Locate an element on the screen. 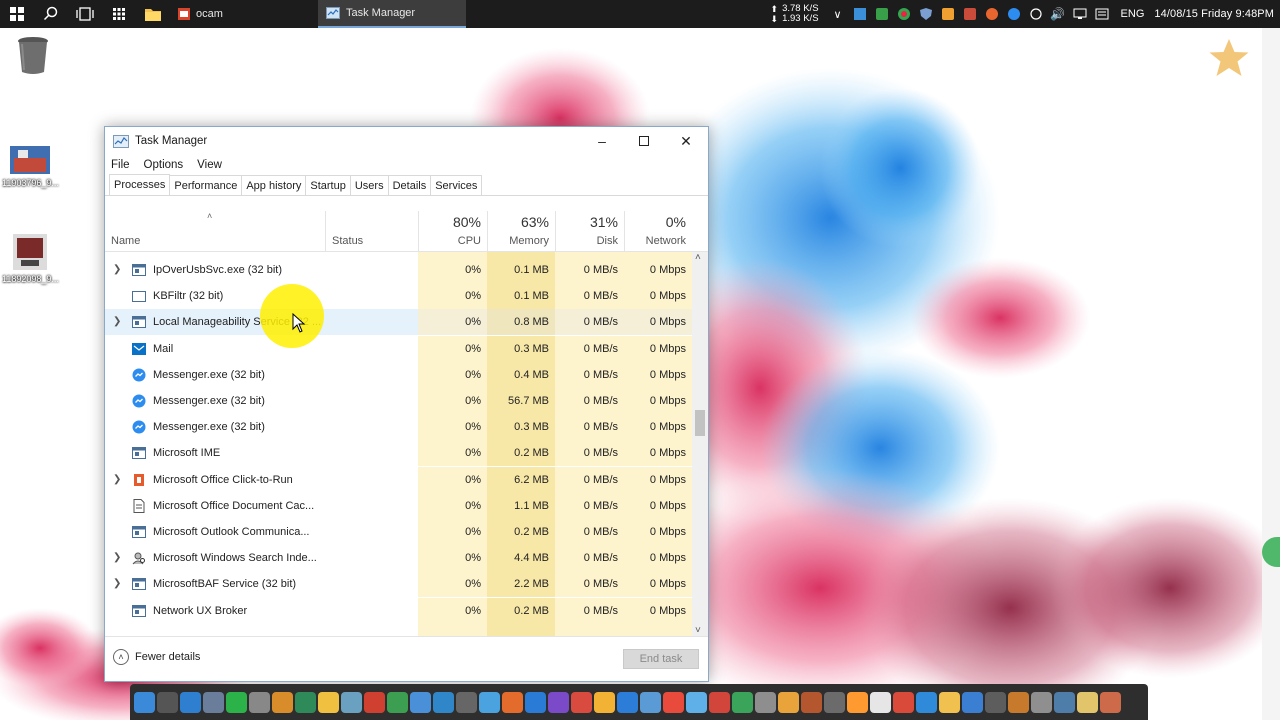 This screenshot has width=1280, height=720. tab-users: Users is located at coordinates (369, 185).